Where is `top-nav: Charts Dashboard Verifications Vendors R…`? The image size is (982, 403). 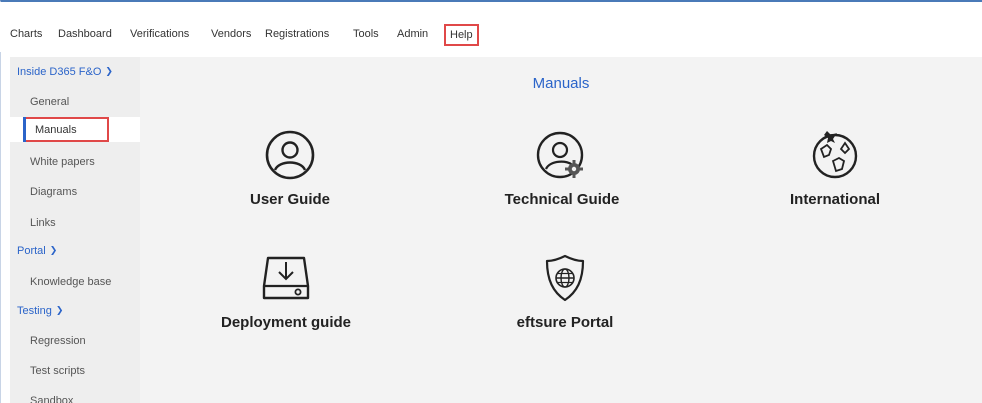
top-nav: Charts Dashboard Verifications Vendors R… is located at coordinates (491, 27).